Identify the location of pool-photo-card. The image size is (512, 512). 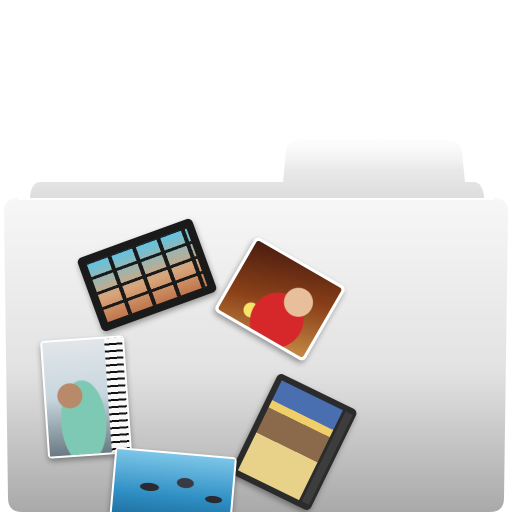
(173, 479).